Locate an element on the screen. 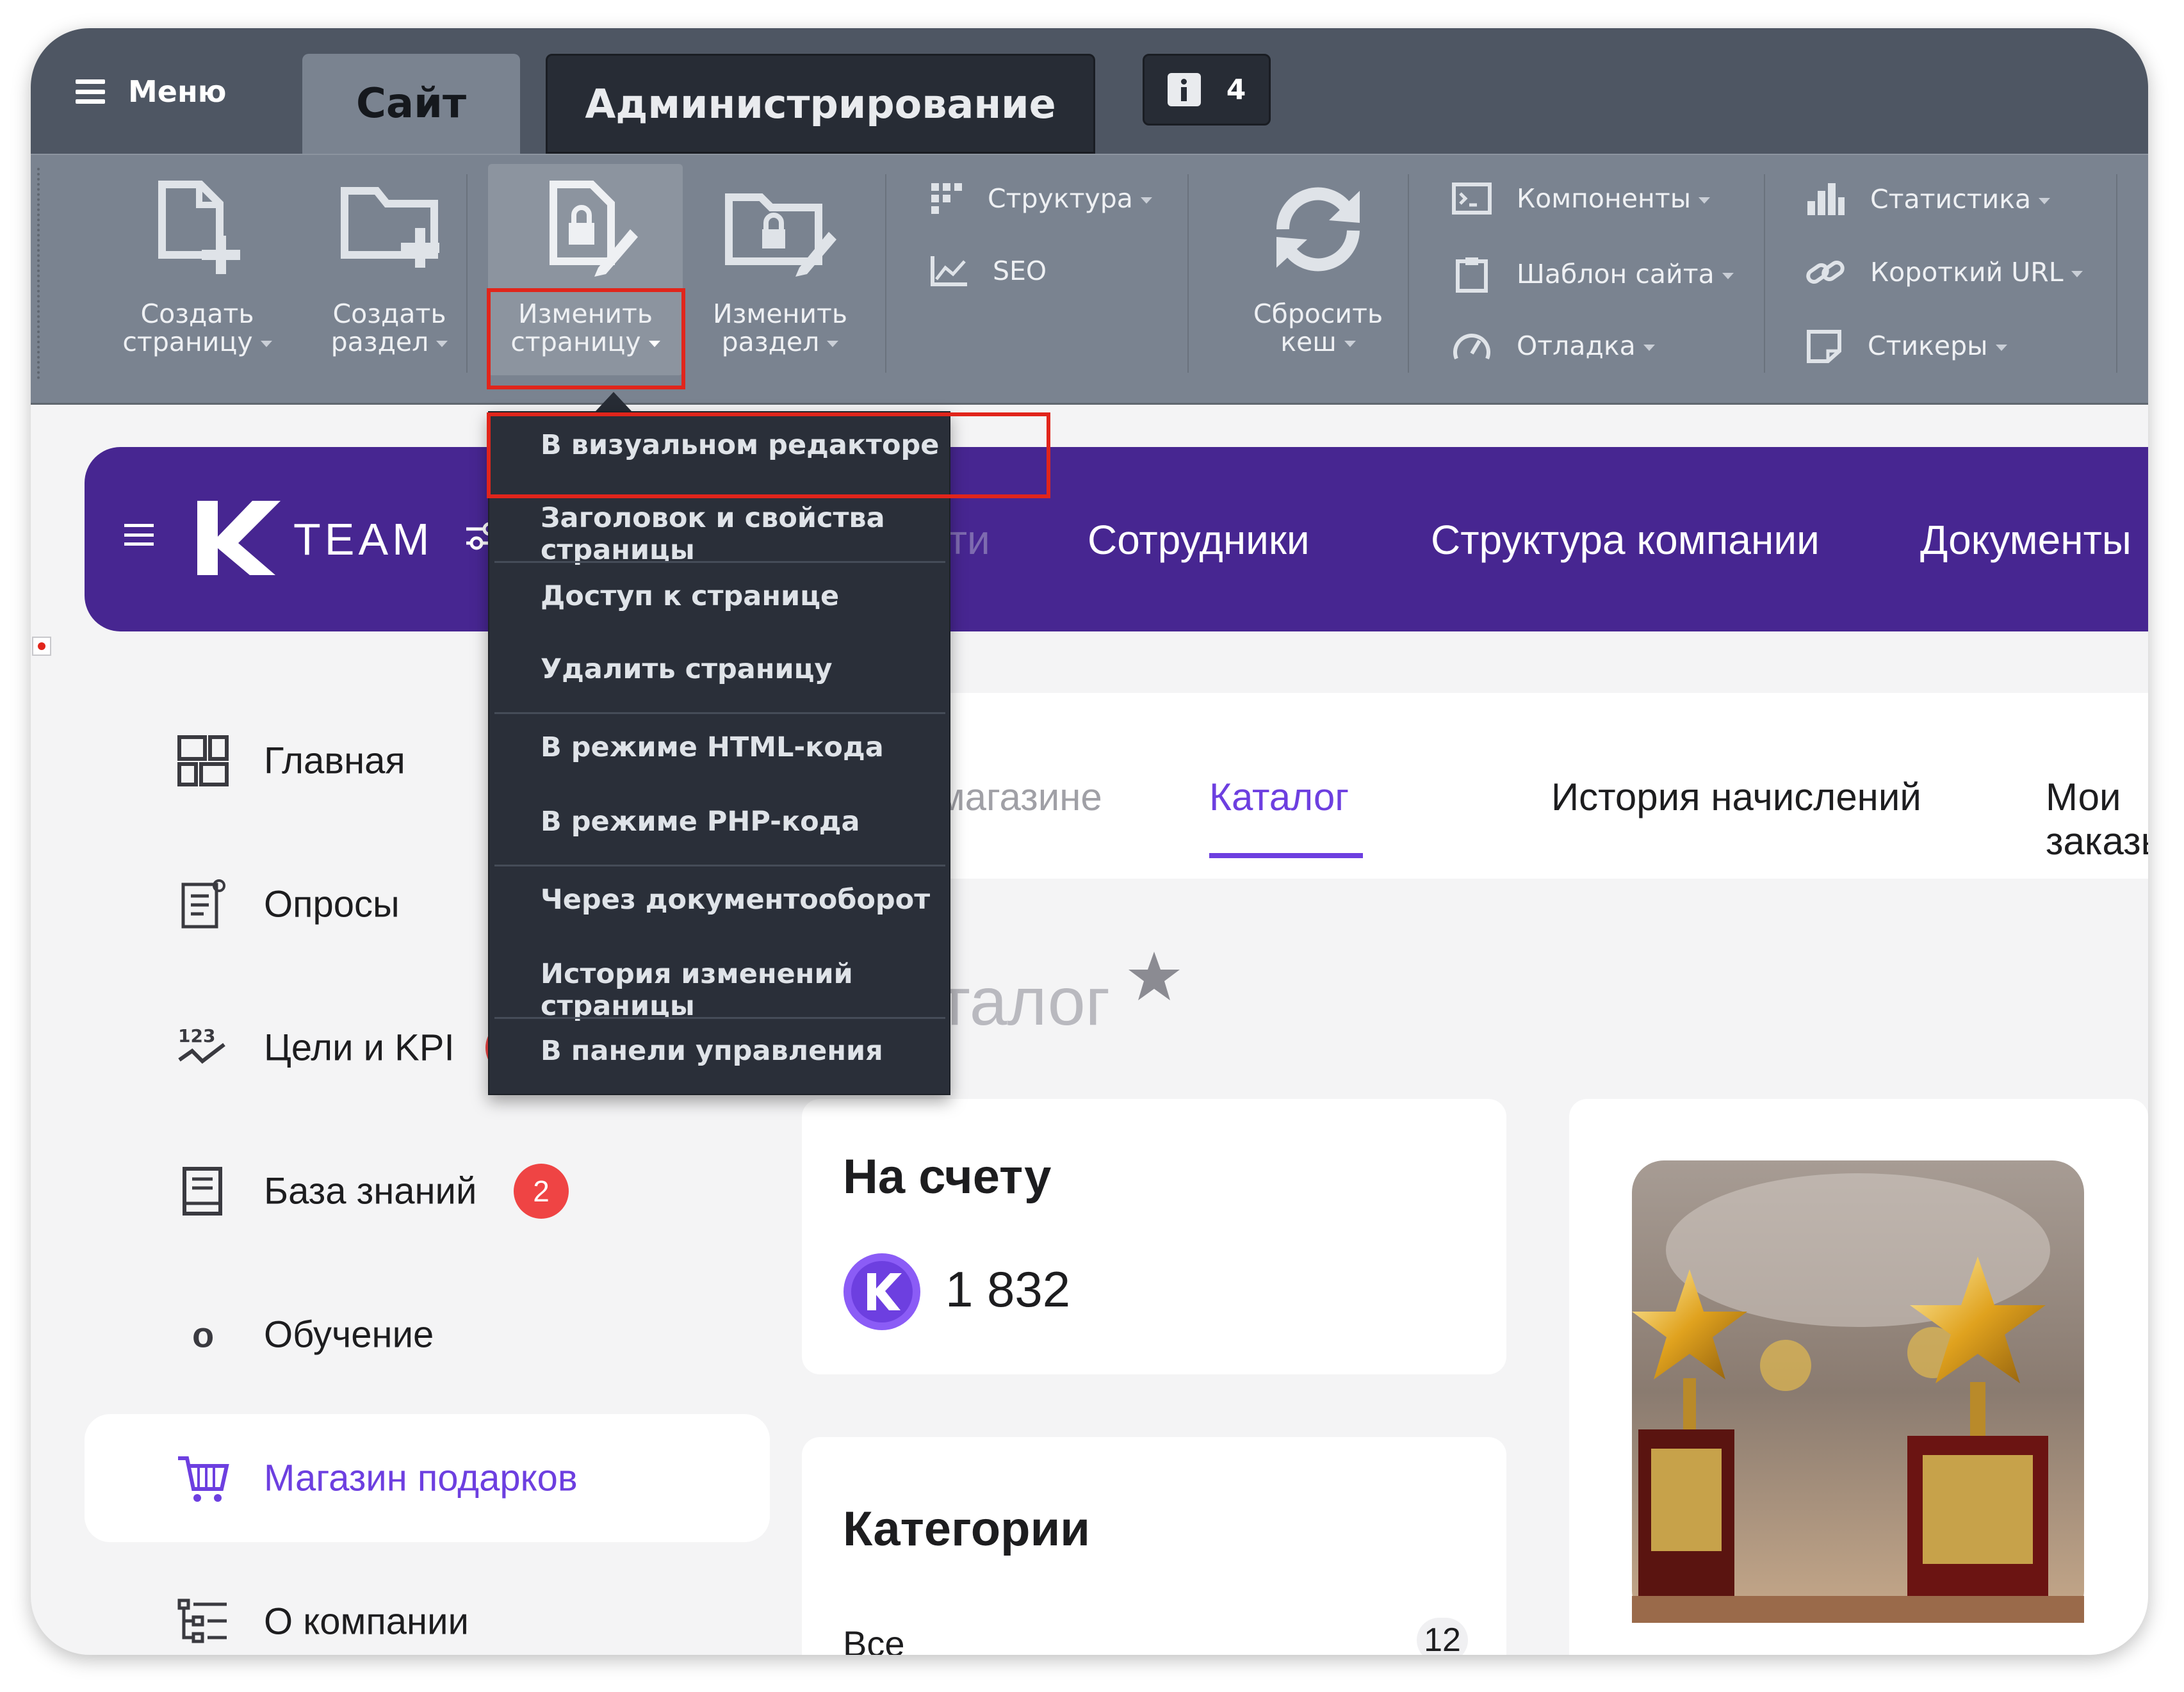 The width and height of the screenshot is (2184, 1692). reset-cache-label-2: кеш is located at coordinates (1308, 342).